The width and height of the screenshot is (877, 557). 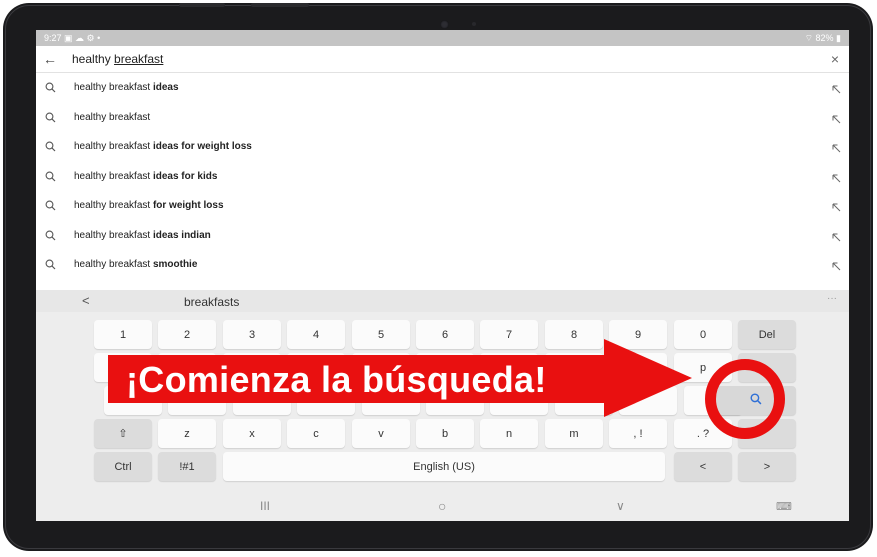 What do you see at coordinates (767, 466) in the screenshot?
I see `cursor-right-key: >` at bounding box center [767, 466].